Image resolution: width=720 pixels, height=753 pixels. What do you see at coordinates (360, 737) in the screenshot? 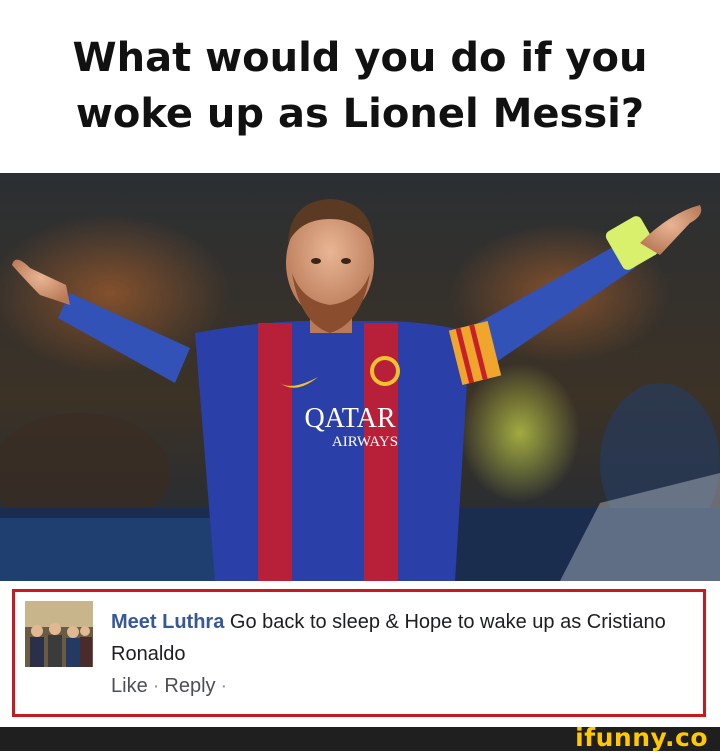
I see `watermark-bar: ifunny.co` at bounding box center [360, 737].